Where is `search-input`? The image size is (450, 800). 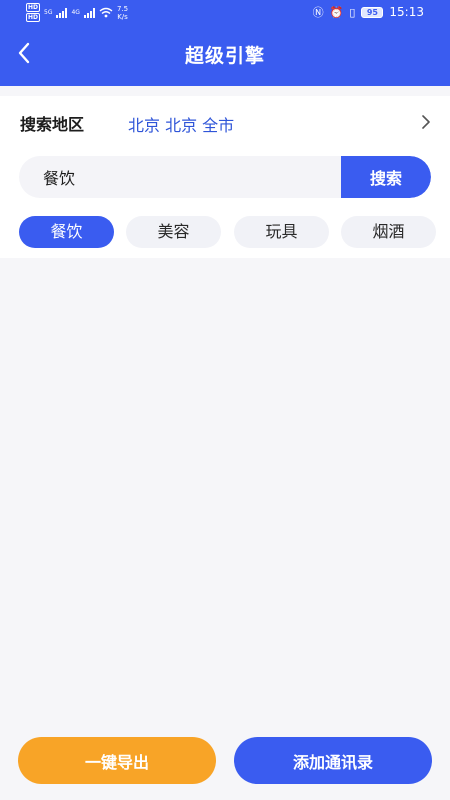
search-input is located at coordinates (193, 177).